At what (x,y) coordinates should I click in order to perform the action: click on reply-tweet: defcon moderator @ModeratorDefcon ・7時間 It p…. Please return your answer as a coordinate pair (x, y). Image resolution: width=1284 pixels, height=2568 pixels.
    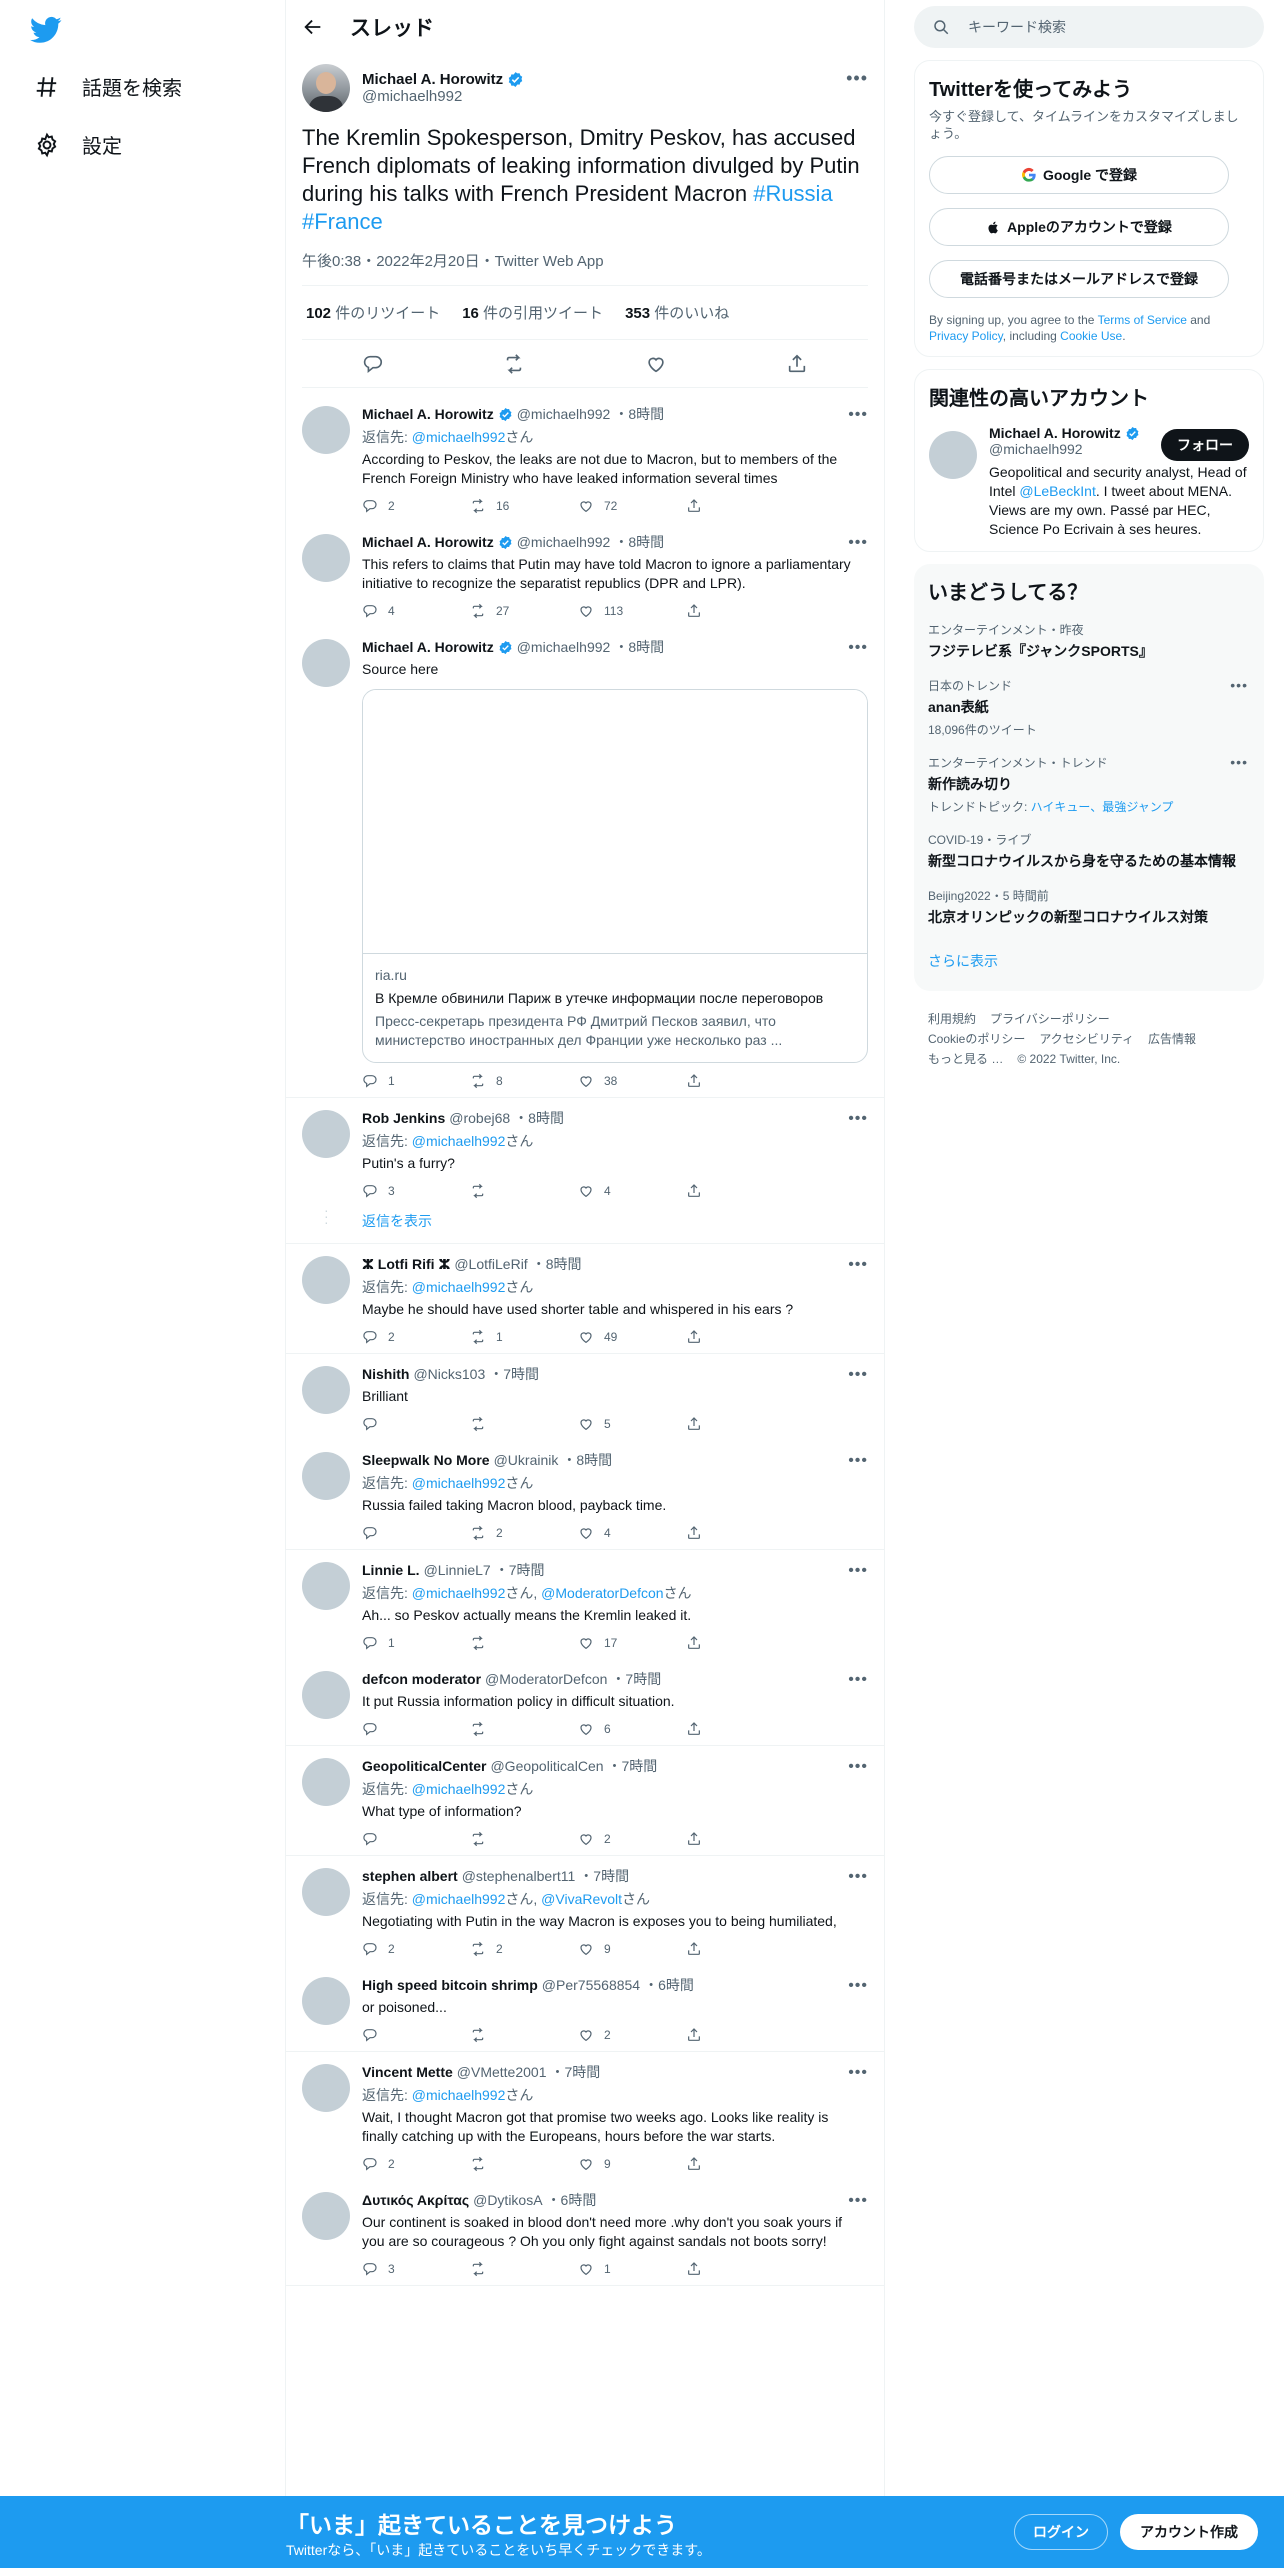
    Looking at the image, I should click on (585, 1702).